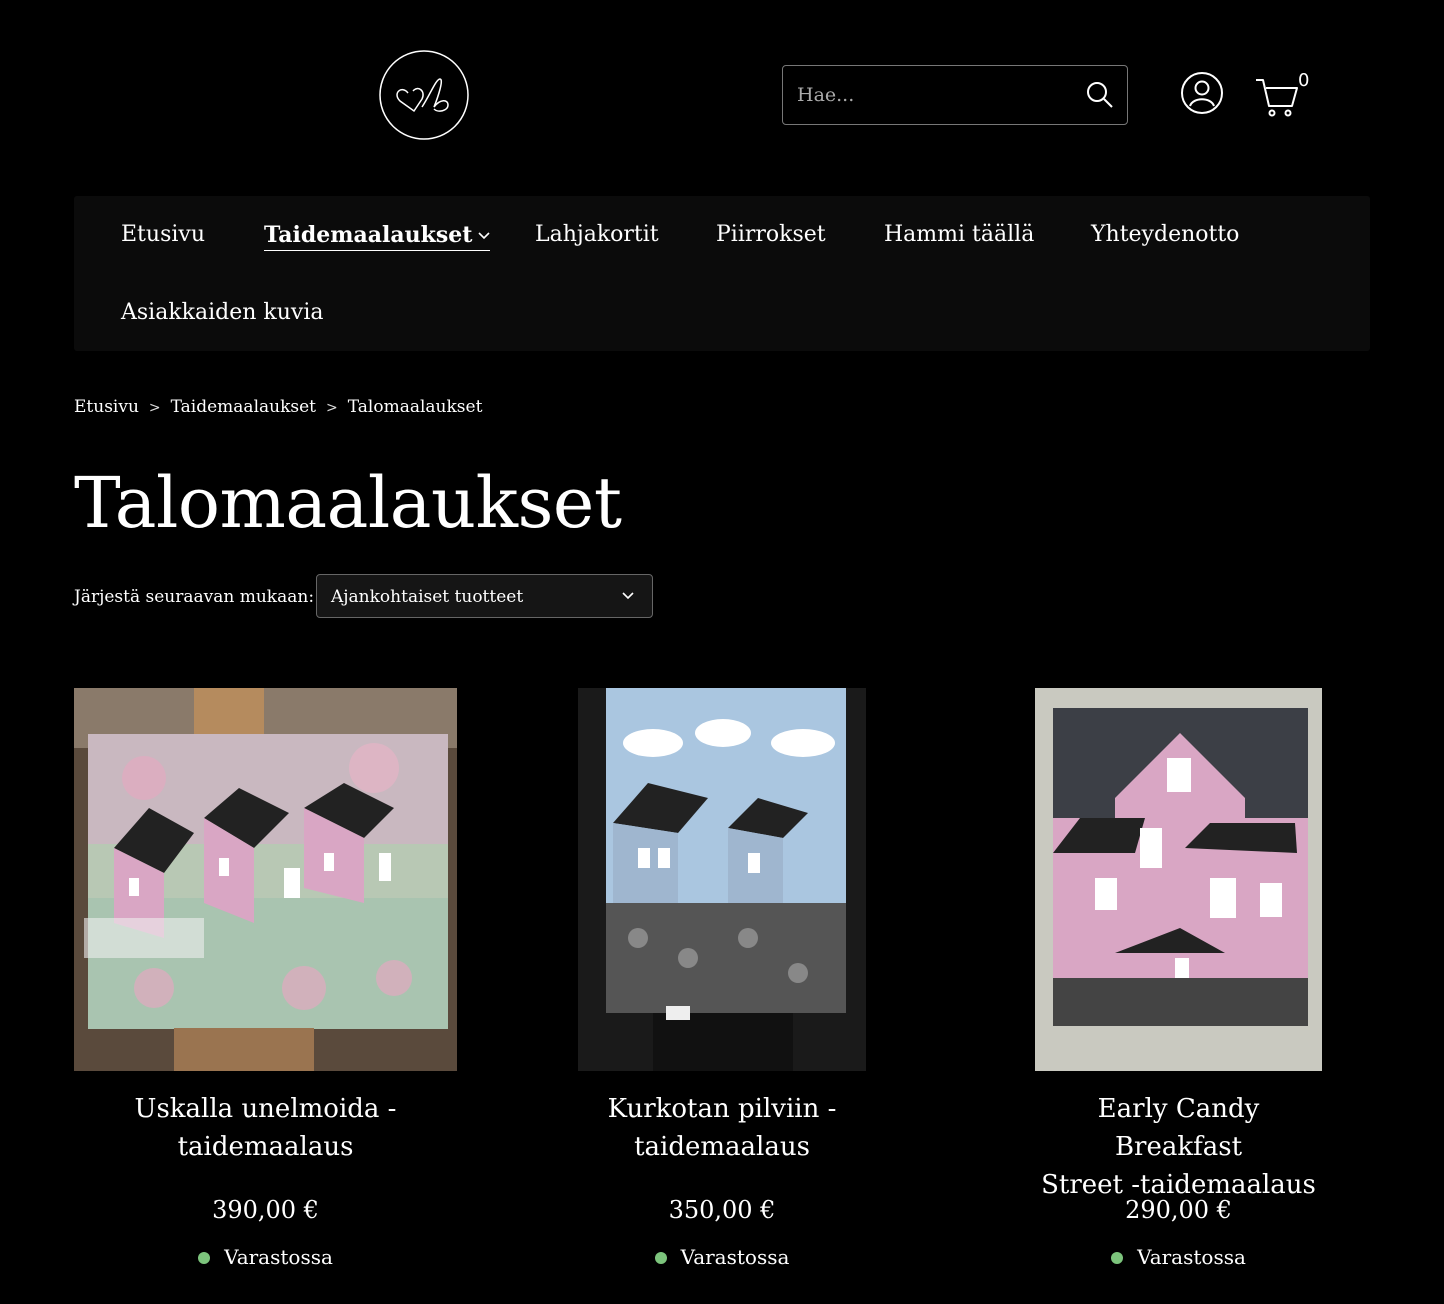 The height and width of the screenshot is (1304, 1444). I want to click on search-box, so click(955, 95).